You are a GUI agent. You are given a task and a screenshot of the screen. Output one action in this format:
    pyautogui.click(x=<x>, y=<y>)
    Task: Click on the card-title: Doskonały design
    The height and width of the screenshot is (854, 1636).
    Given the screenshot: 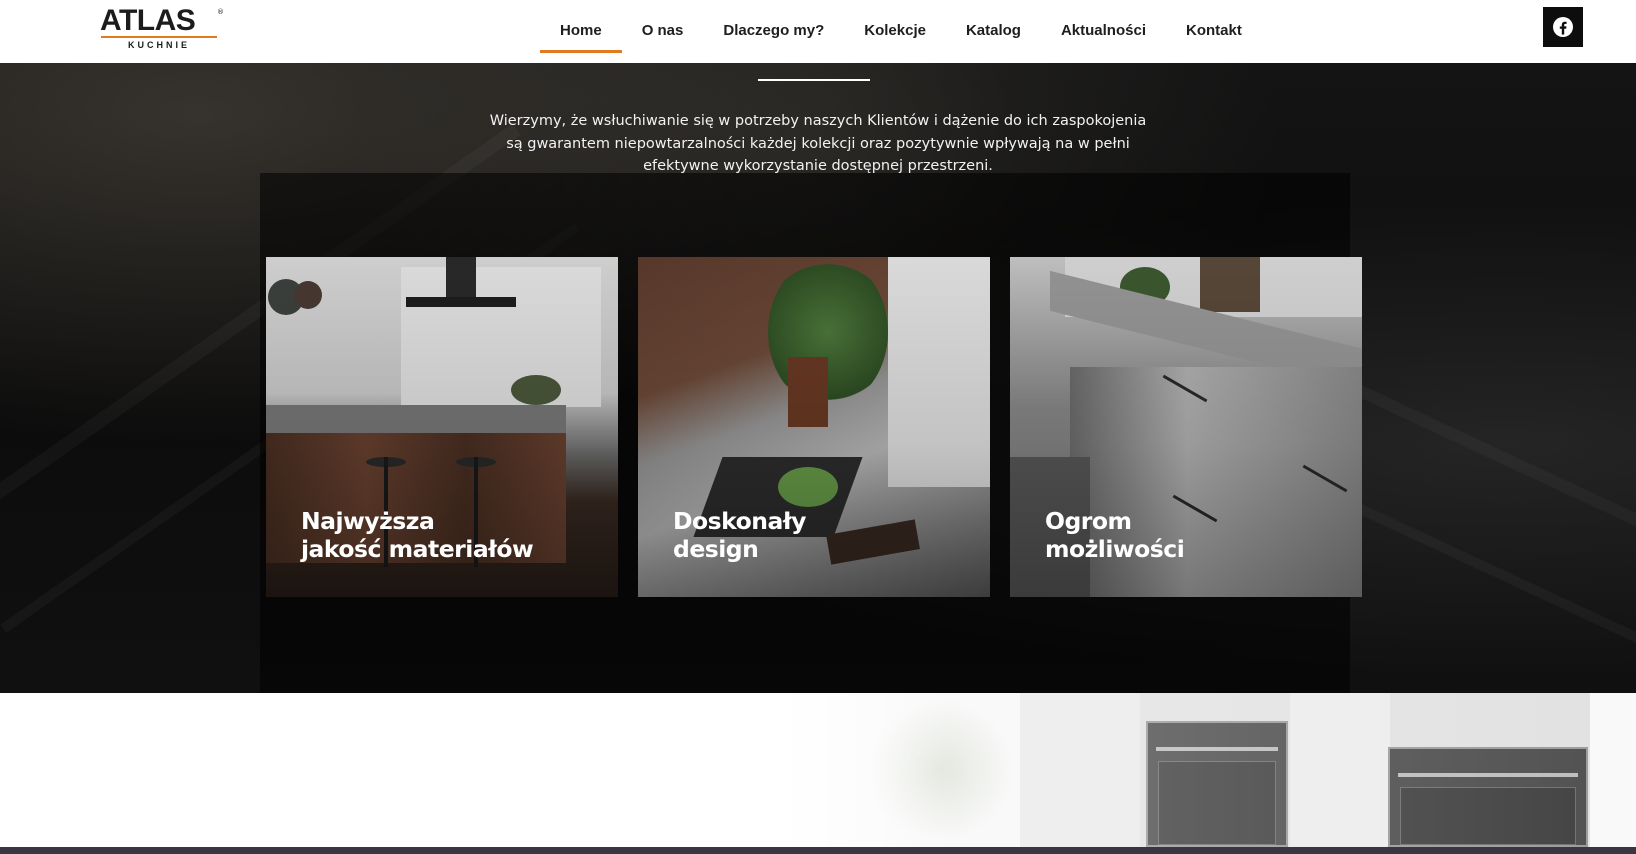 What is the action you would take?
    pyautogui.click(x=739, y=535)
    